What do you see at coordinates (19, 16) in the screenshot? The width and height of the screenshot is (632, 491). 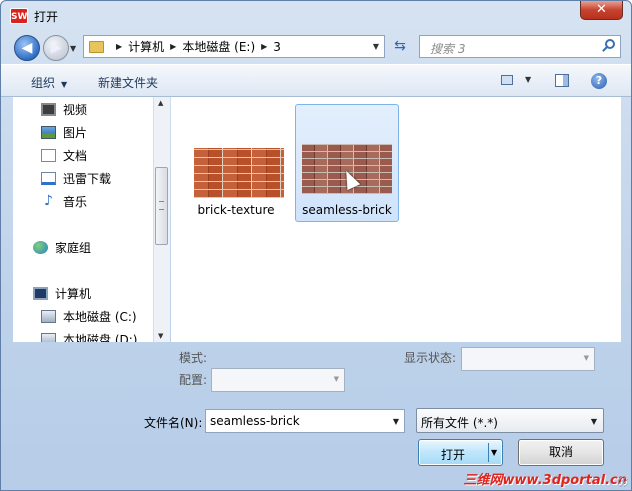 I see `solidworks-app-icon: SW` at bounding box center [19, 16].